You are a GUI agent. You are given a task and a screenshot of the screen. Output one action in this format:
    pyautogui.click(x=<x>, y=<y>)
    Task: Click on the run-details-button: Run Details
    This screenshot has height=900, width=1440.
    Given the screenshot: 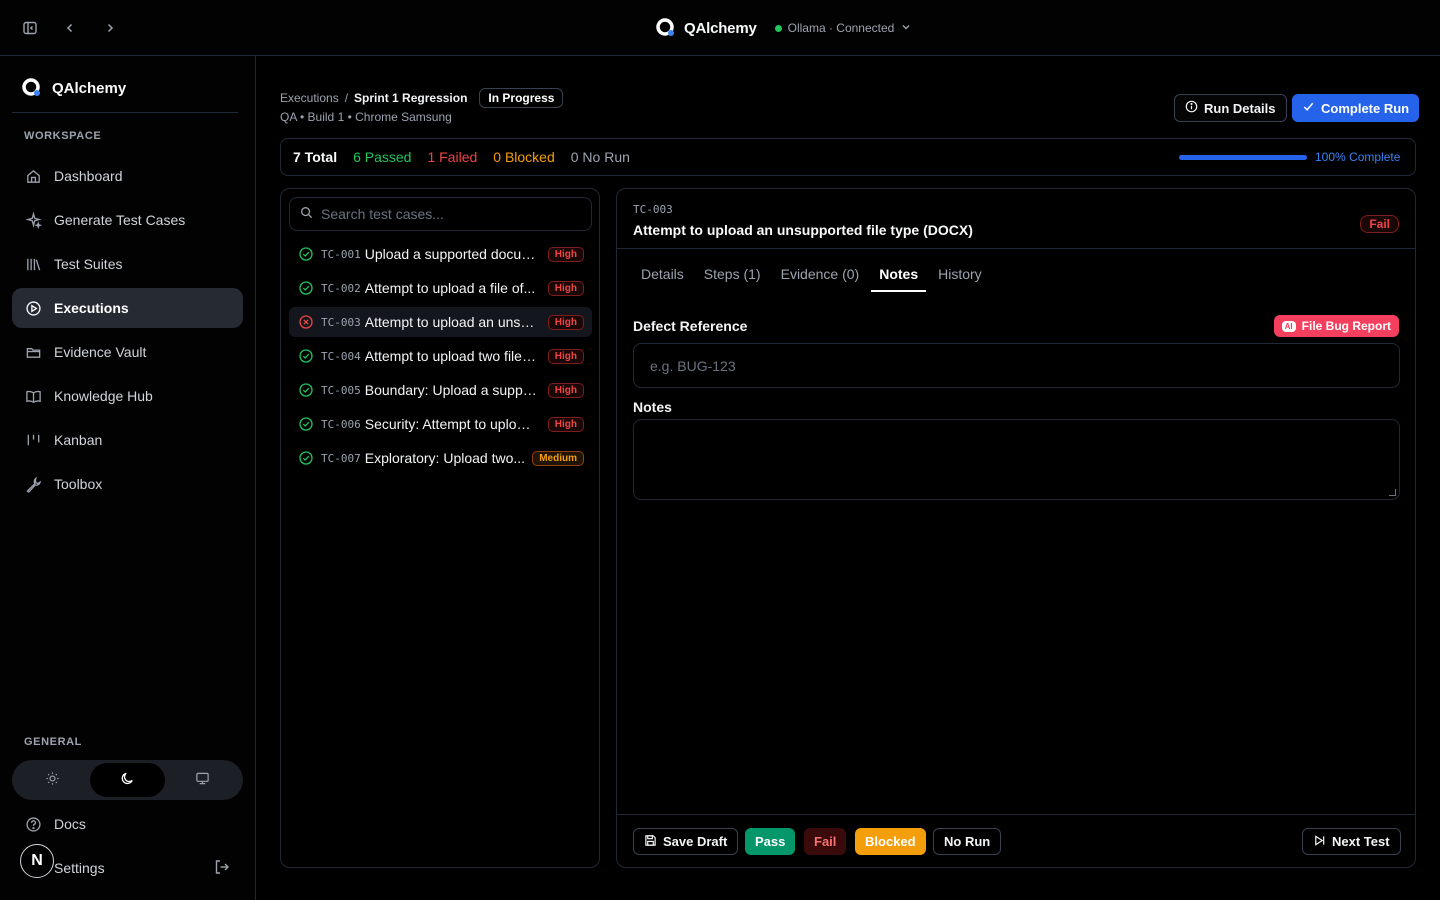 What is the action you would take?
    pyautogui.click(x=1230, y=108)
    